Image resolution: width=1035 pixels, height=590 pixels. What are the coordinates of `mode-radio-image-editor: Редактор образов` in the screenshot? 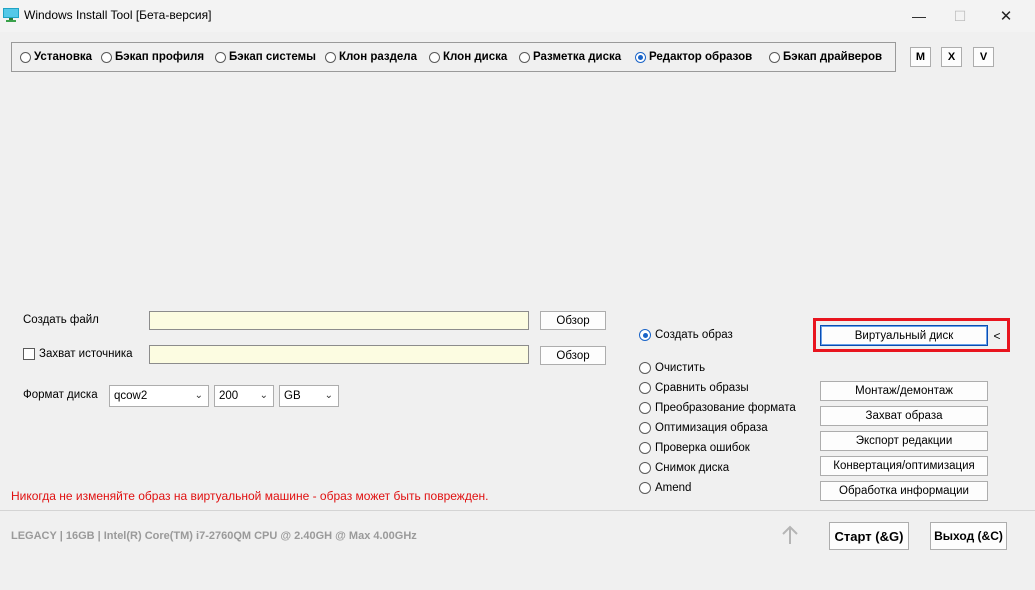 It's located at (693, 57).